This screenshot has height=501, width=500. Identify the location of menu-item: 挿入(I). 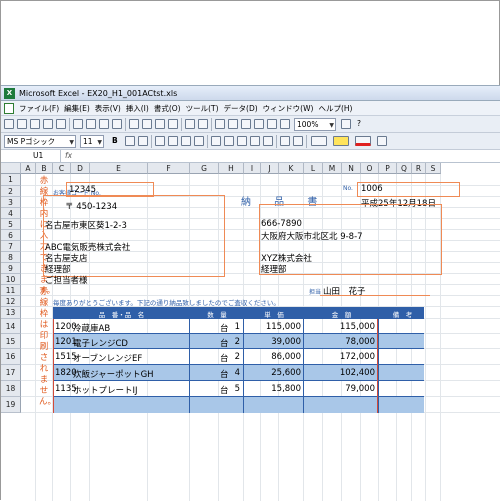
(137, 108).